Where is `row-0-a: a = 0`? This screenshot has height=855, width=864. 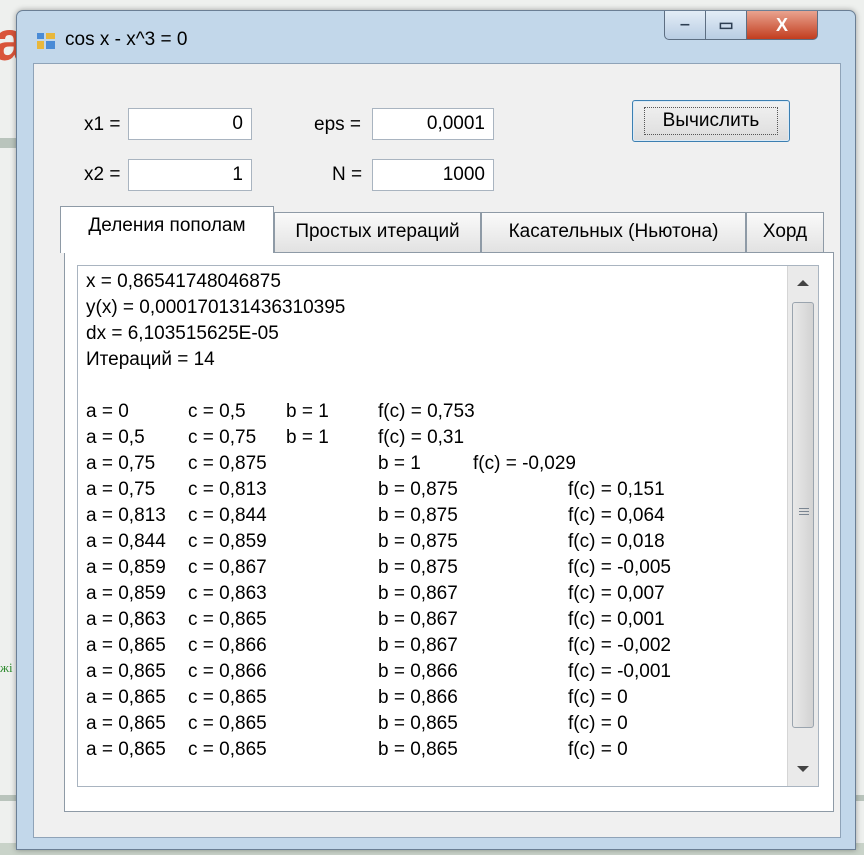 row-0-a: a = 0 is located at coordinates (107, 411).